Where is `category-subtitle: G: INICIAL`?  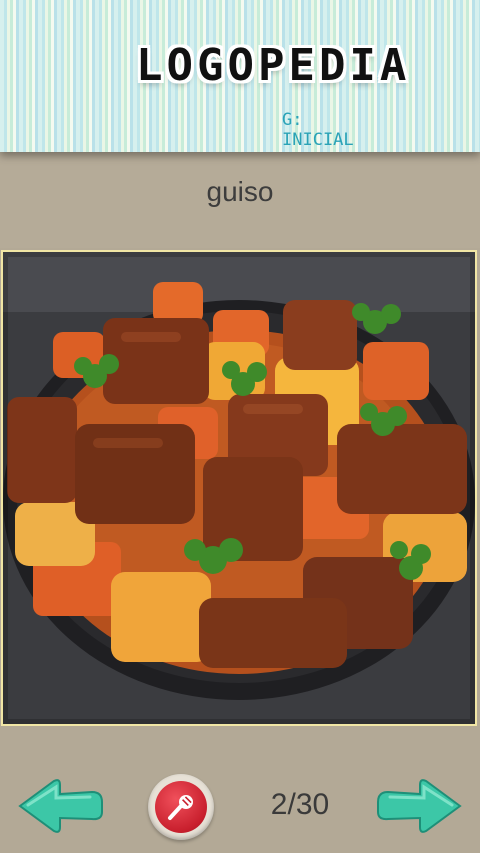 category-subtitle: G: INICIAL is located at coordinates (318, 130).